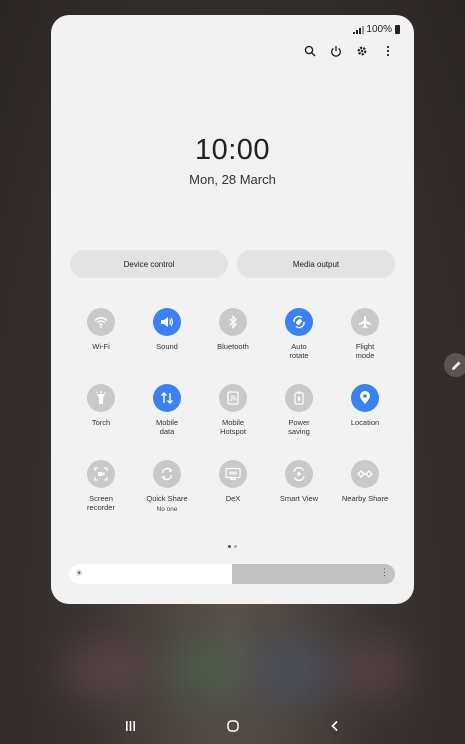 The height and width of the screenshot is (744, 465). I want to click on tile-label: Wi-Fi, so click(101, 346).